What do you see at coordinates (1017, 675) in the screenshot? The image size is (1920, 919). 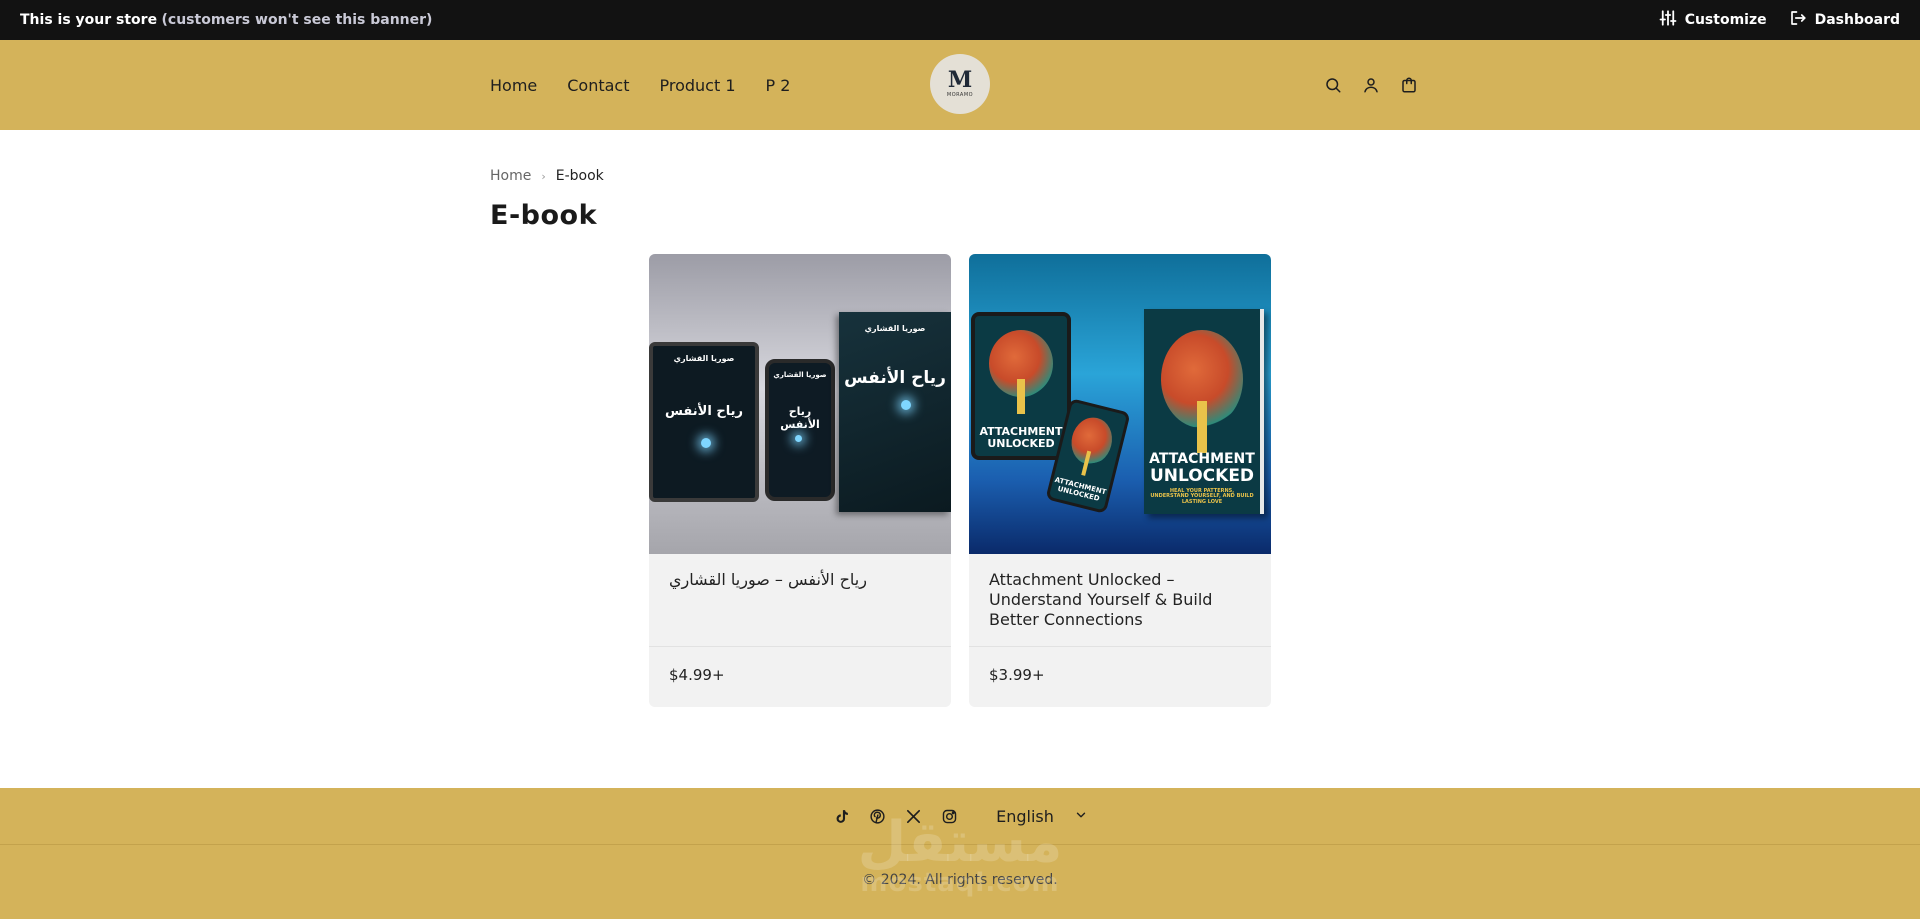 I see `product-price: $3.99+` at bounding box center [1017, 675].